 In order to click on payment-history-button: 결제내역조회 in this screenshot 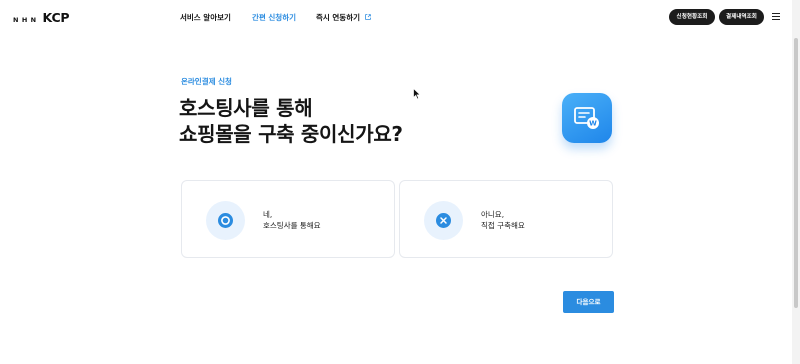, I will do `click(741, 17)`.